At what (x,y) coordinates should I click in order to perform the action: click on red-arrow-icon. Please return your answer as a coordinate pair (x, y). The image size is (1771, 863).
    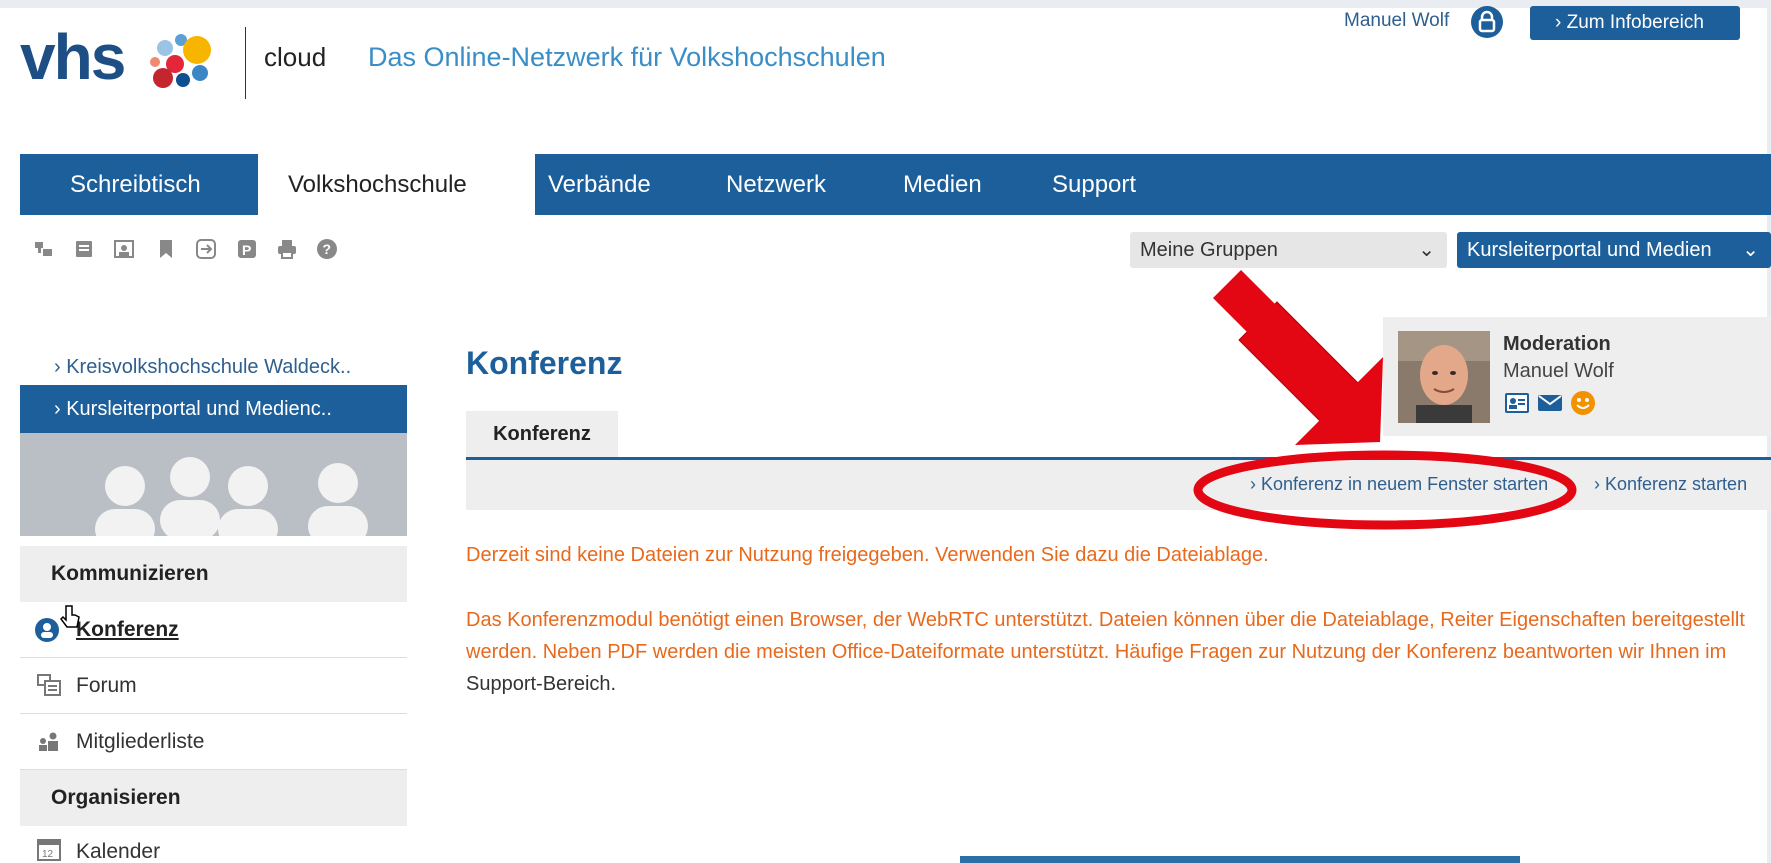
    Looking at the image, I should click on (1308, 371).